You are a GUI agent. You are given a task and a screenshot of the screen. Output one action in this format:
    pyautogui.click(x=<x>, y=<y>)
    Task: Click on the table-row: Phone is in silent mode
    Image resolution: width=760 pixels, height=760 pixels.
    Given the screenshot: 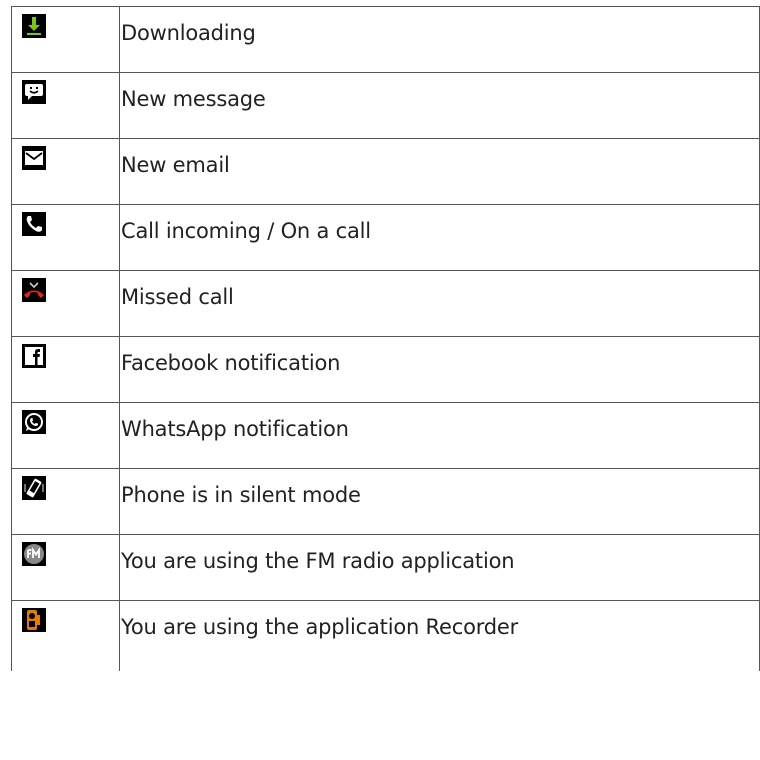 What is the action you would take?
    pyautogui.click(x=385, y=501)
    